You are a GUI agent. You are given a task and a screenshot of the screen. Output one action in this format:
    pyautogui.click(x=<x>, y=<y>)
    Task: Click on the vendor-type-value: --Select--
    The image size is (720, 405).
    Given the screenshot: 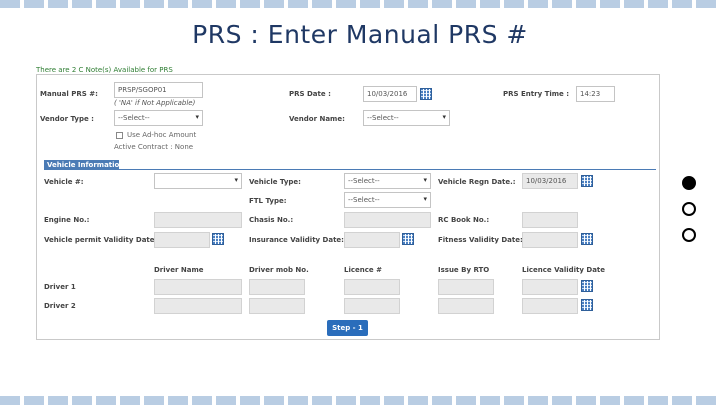 What is the action you would take?
    pyautogui.click(x=134, y=118)
    